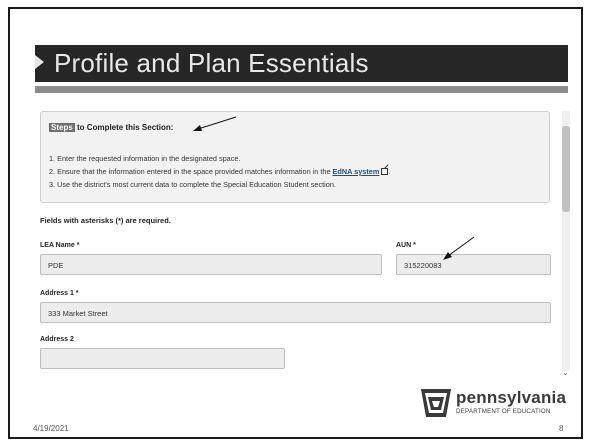 This screenshot has width=594, height=445. Describe the element at coordinates (301, 89) in the screenshot. I see `title-rule` at that location.